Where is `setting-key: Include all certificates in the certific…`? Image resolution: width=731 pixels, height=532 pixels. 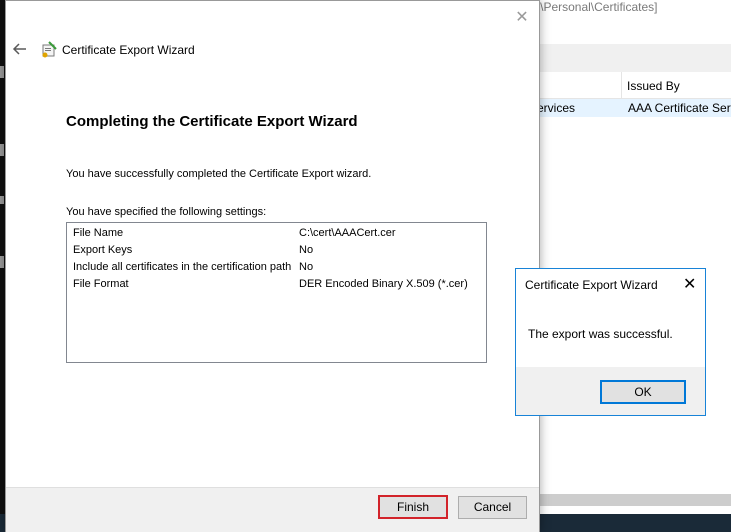 setting-key: Include all certificates in the certific… is located at coordinates (182, 267).